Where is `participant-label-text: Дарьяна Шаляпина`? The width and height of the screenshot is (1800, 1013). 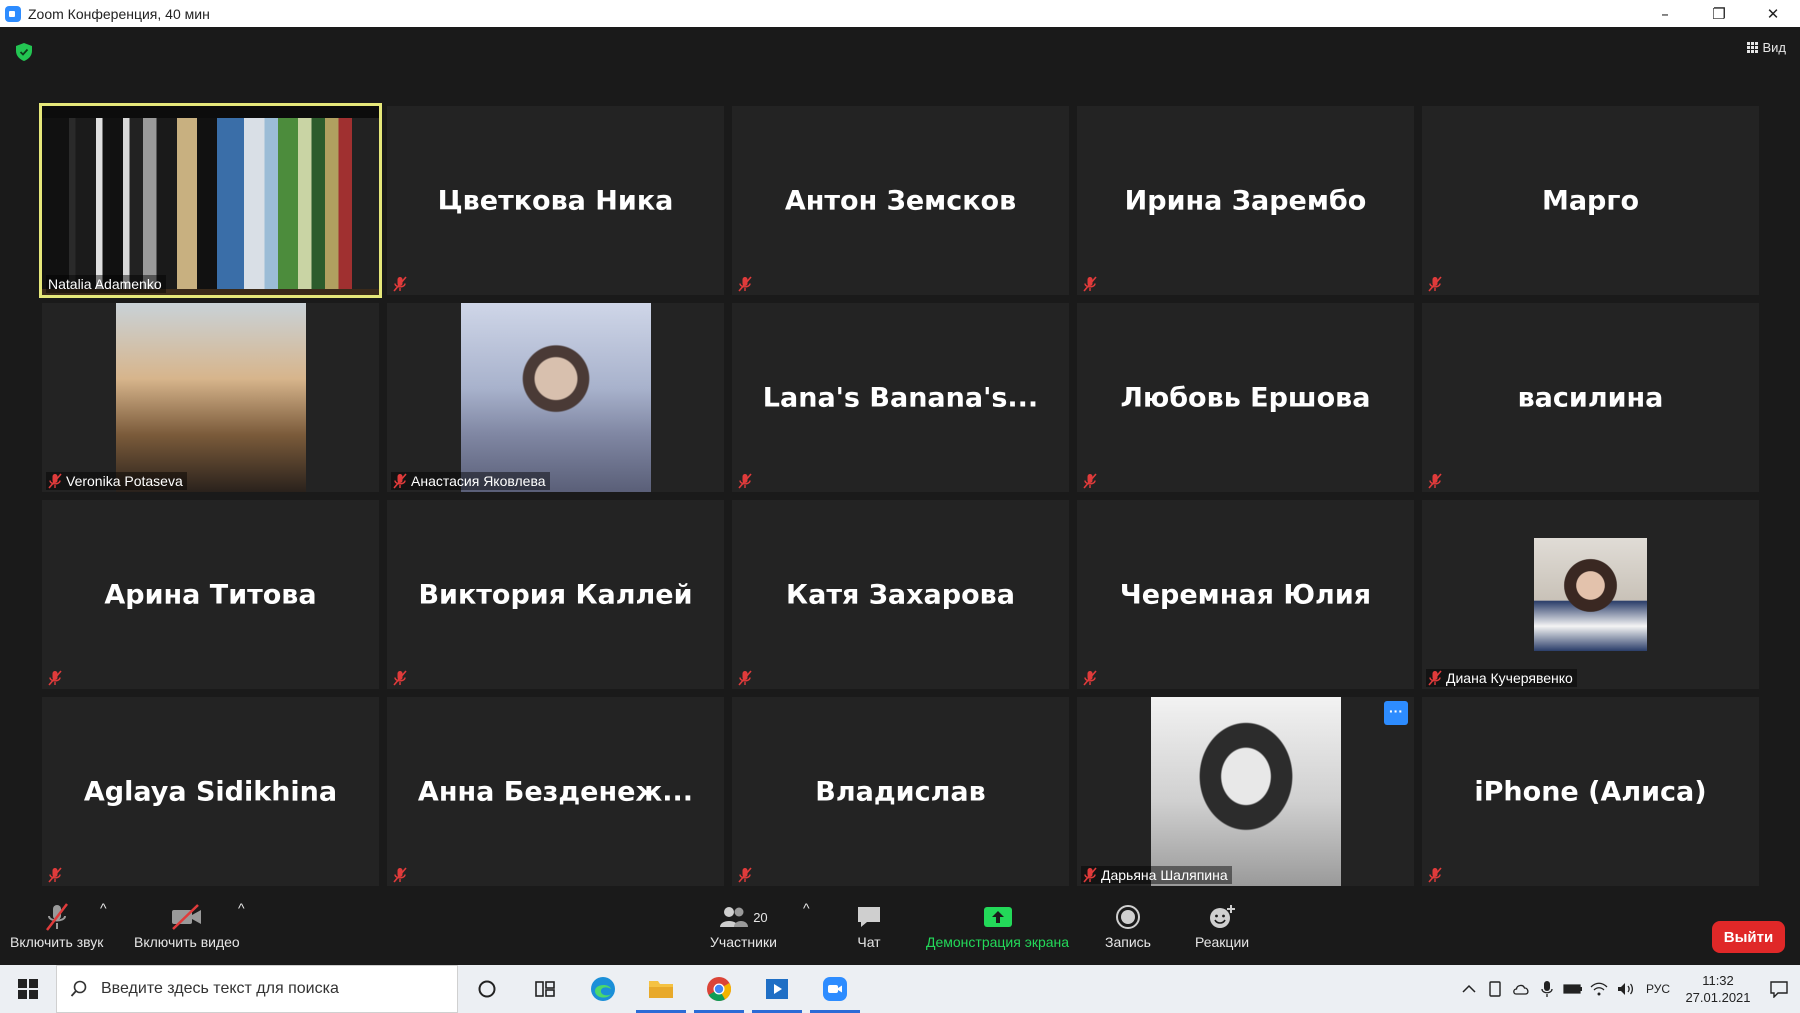 participant-label-text: Дарьяна Шаляпина is located at coordinates (1164, 875).